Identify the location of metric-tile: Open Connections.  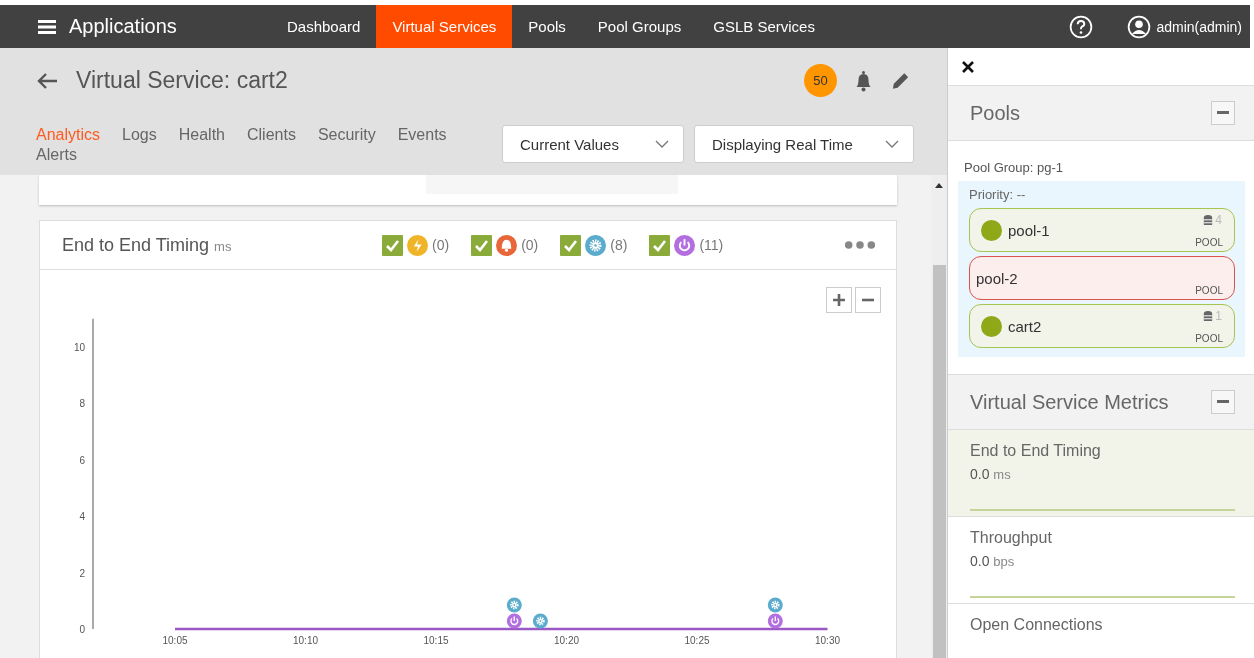
(1101, 631).